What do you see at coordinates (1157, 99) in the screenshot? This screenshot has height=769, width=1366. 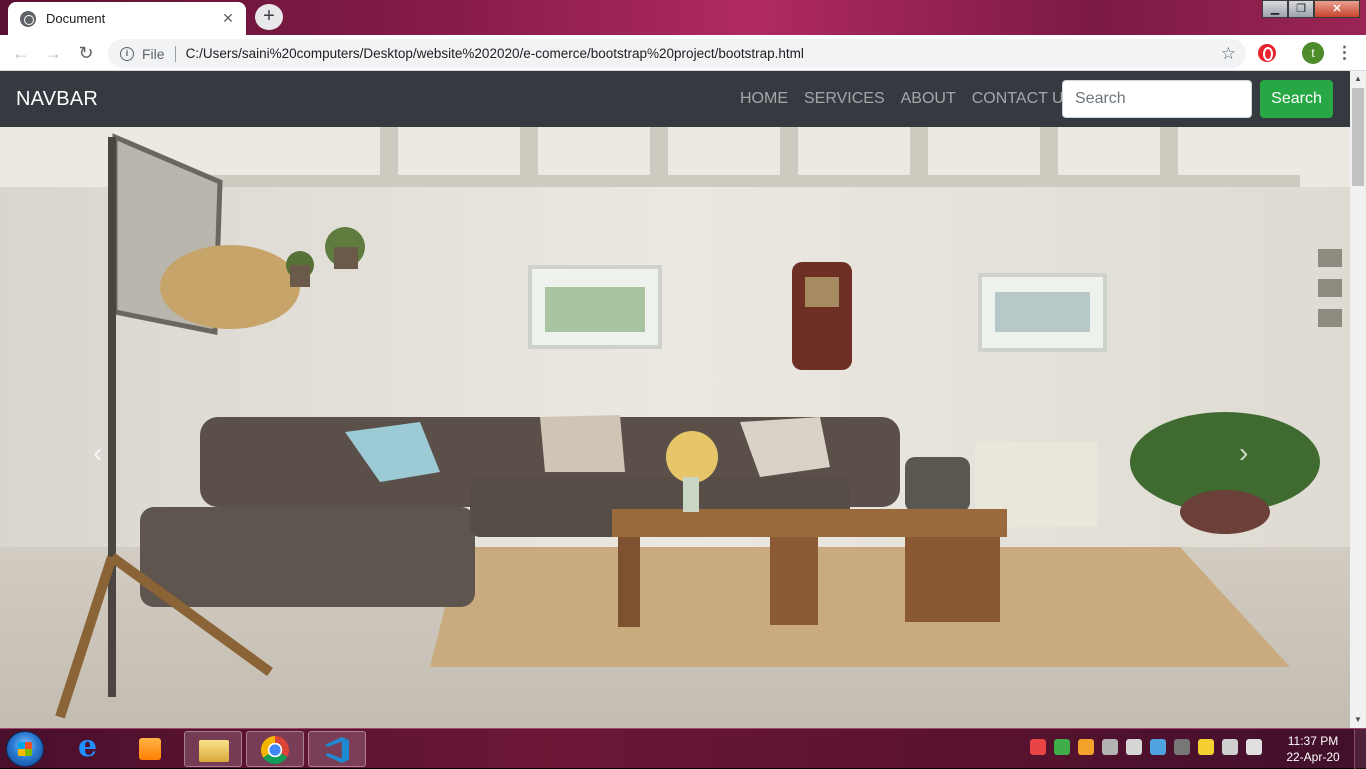 I see `search-input` at bounding box center [1157, 99].